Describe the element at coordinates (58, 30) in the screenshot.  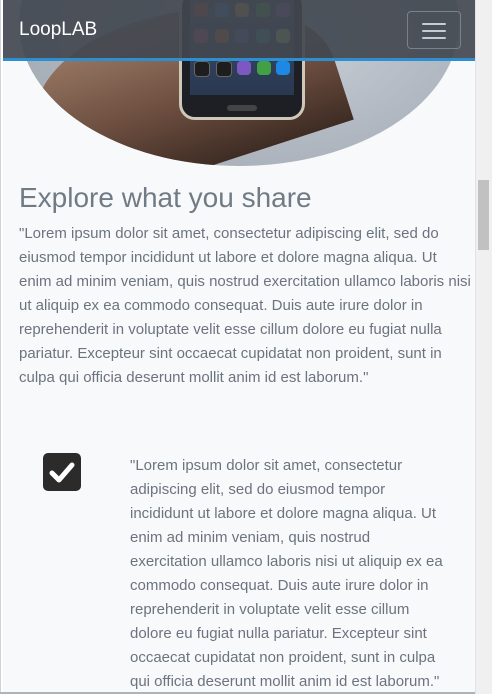
I see `brand-logo: LoopLAB` at that location.